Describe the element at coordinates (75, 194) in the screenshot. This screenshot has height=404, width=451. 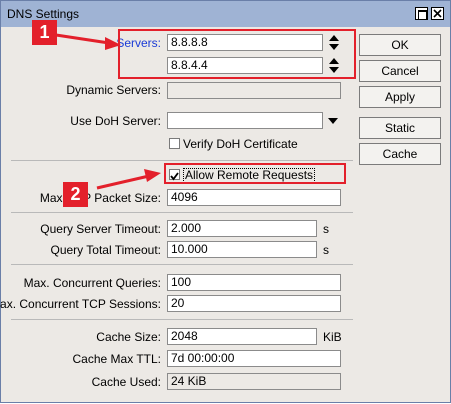
I see `annotation-badge-2: 2` at that location.